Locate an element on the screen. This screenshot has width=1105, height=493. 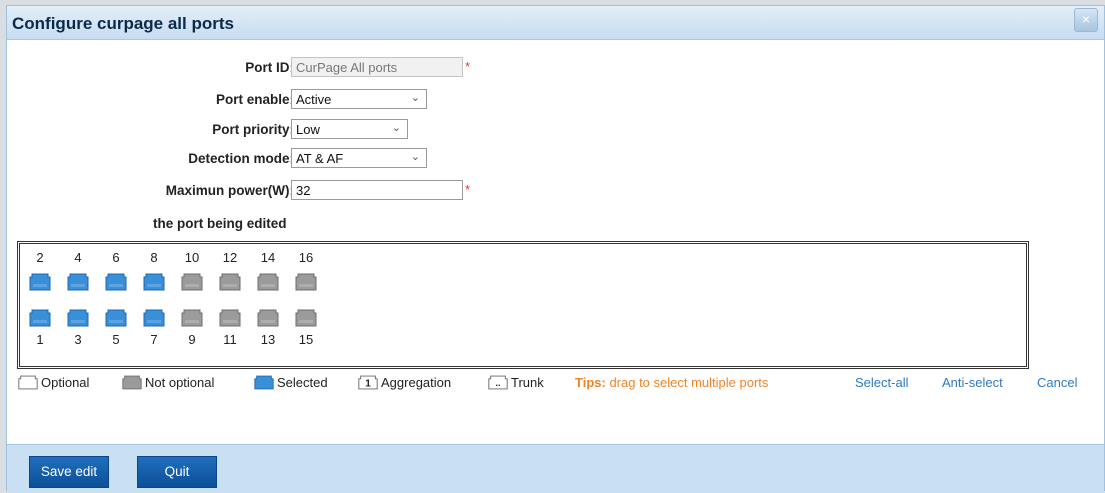
dialog-titlebar: Configure curpage all ports × is located at coordinates (555, 23).